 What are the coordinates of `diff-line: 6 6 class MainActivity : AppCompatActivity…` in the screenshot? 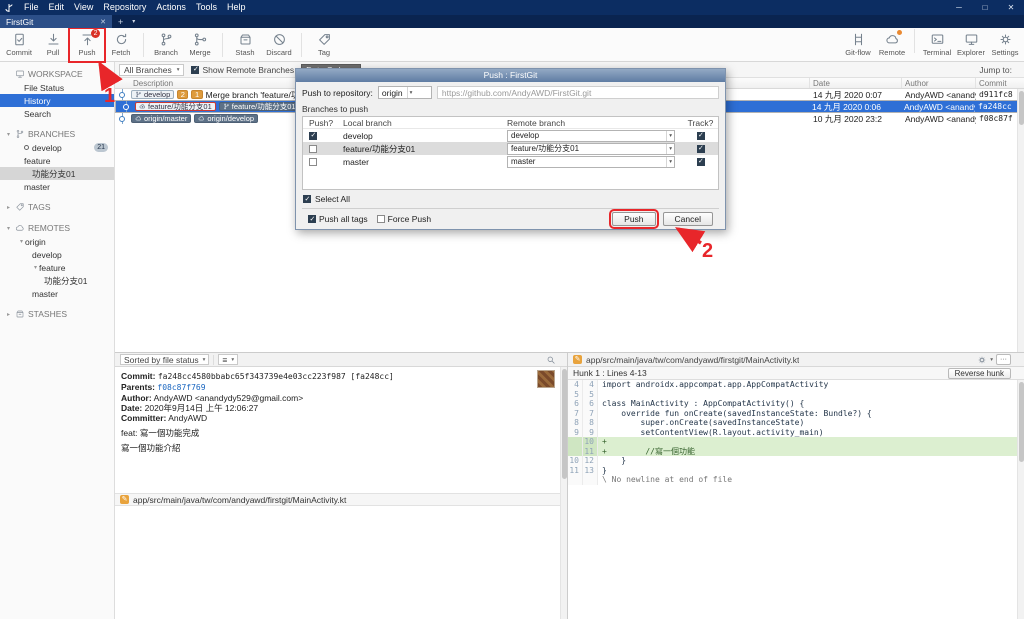 It's located at (796, 404).